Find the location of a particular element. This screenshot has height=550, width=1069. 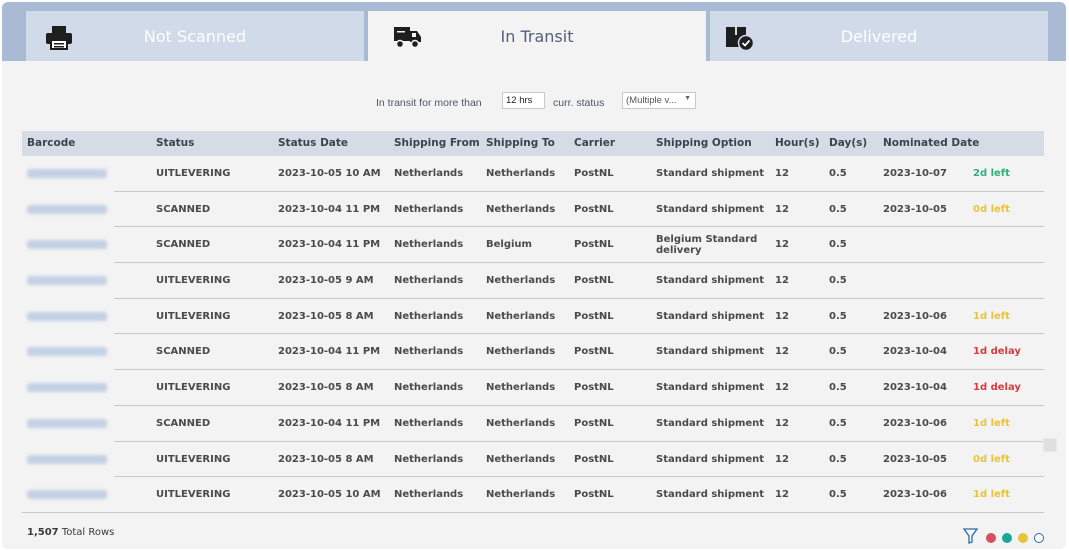

column-header-barcode: Barcode is located at coordinates (51, 143).